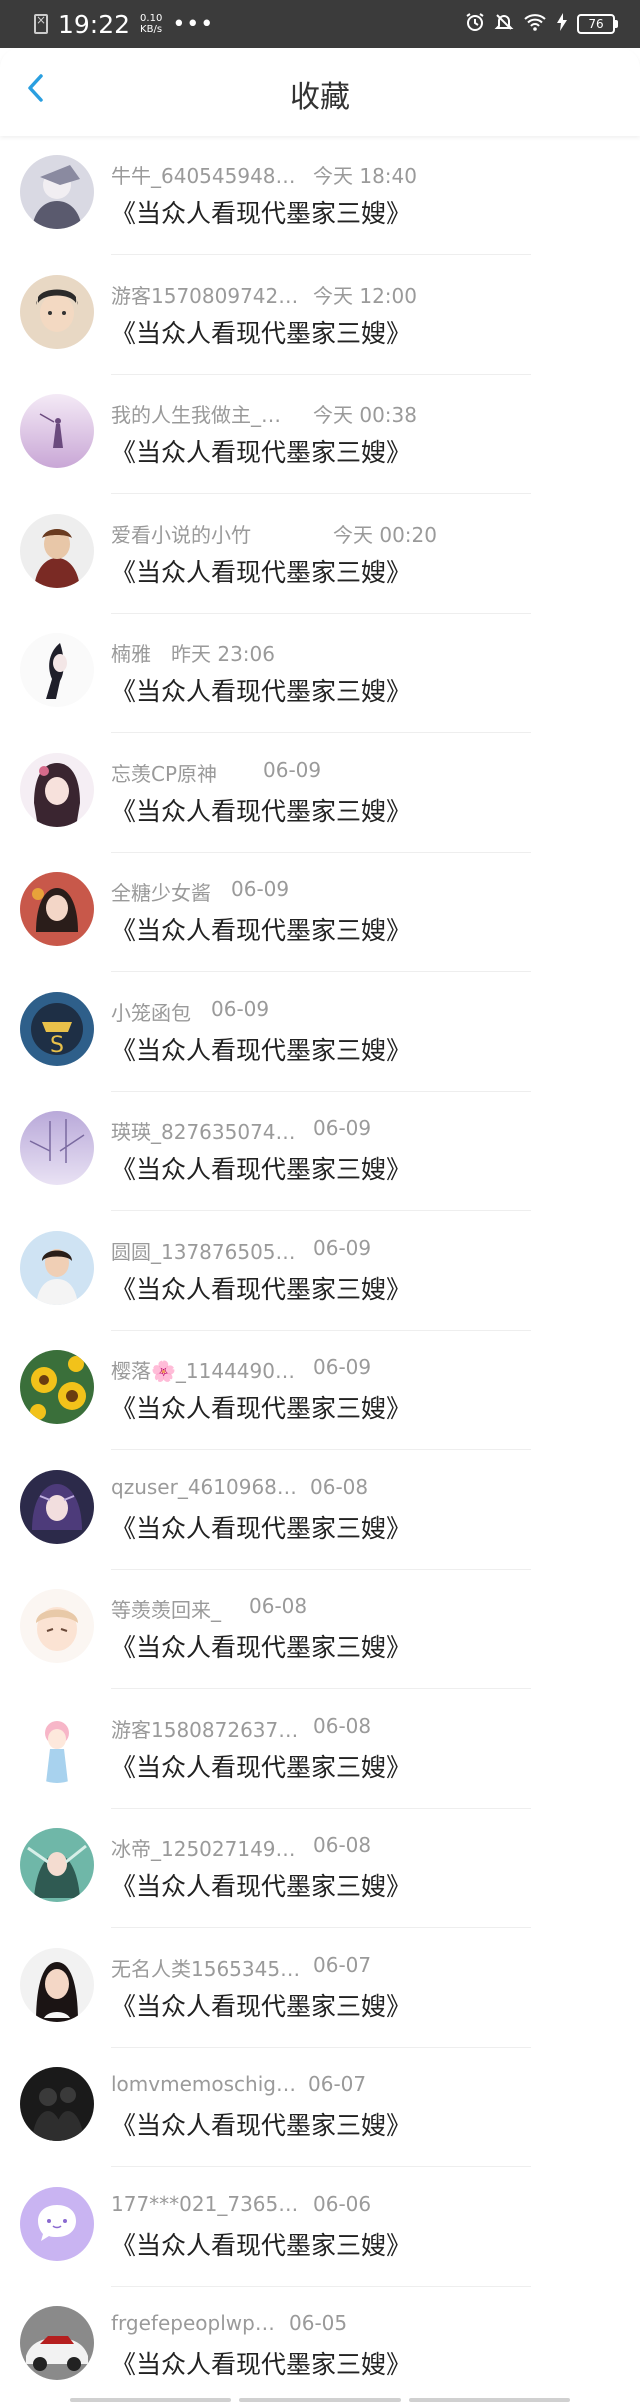 This screenshot has height=2405, width=640. I want to click on back-button, so click(36, 88).